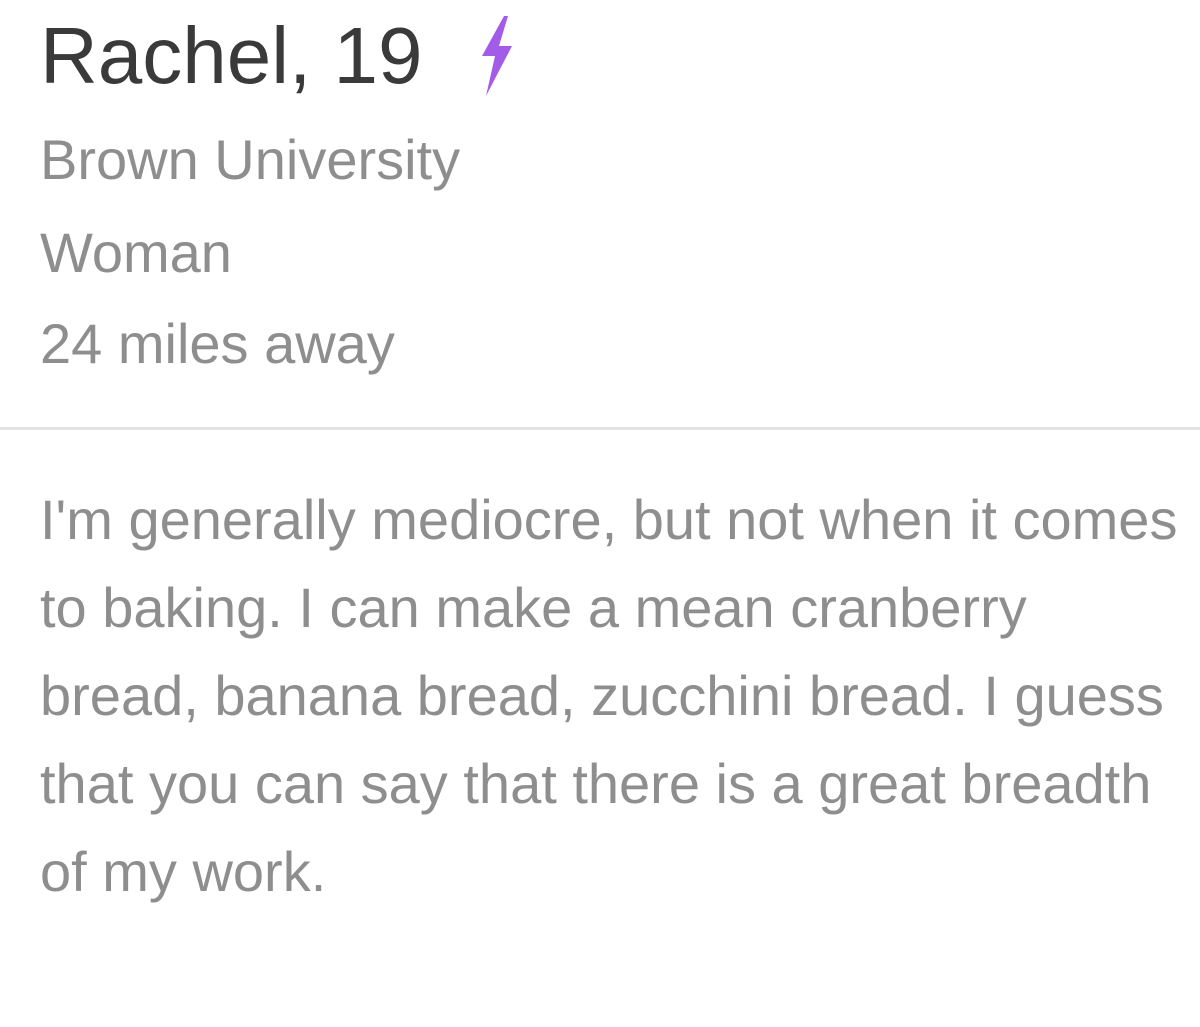 This screenshot has height=1027, width=1200. What do you see at coordinates (250, 159) in the screenshot?
I see `profile-school: Brown University` at bounding box center [250, 159].